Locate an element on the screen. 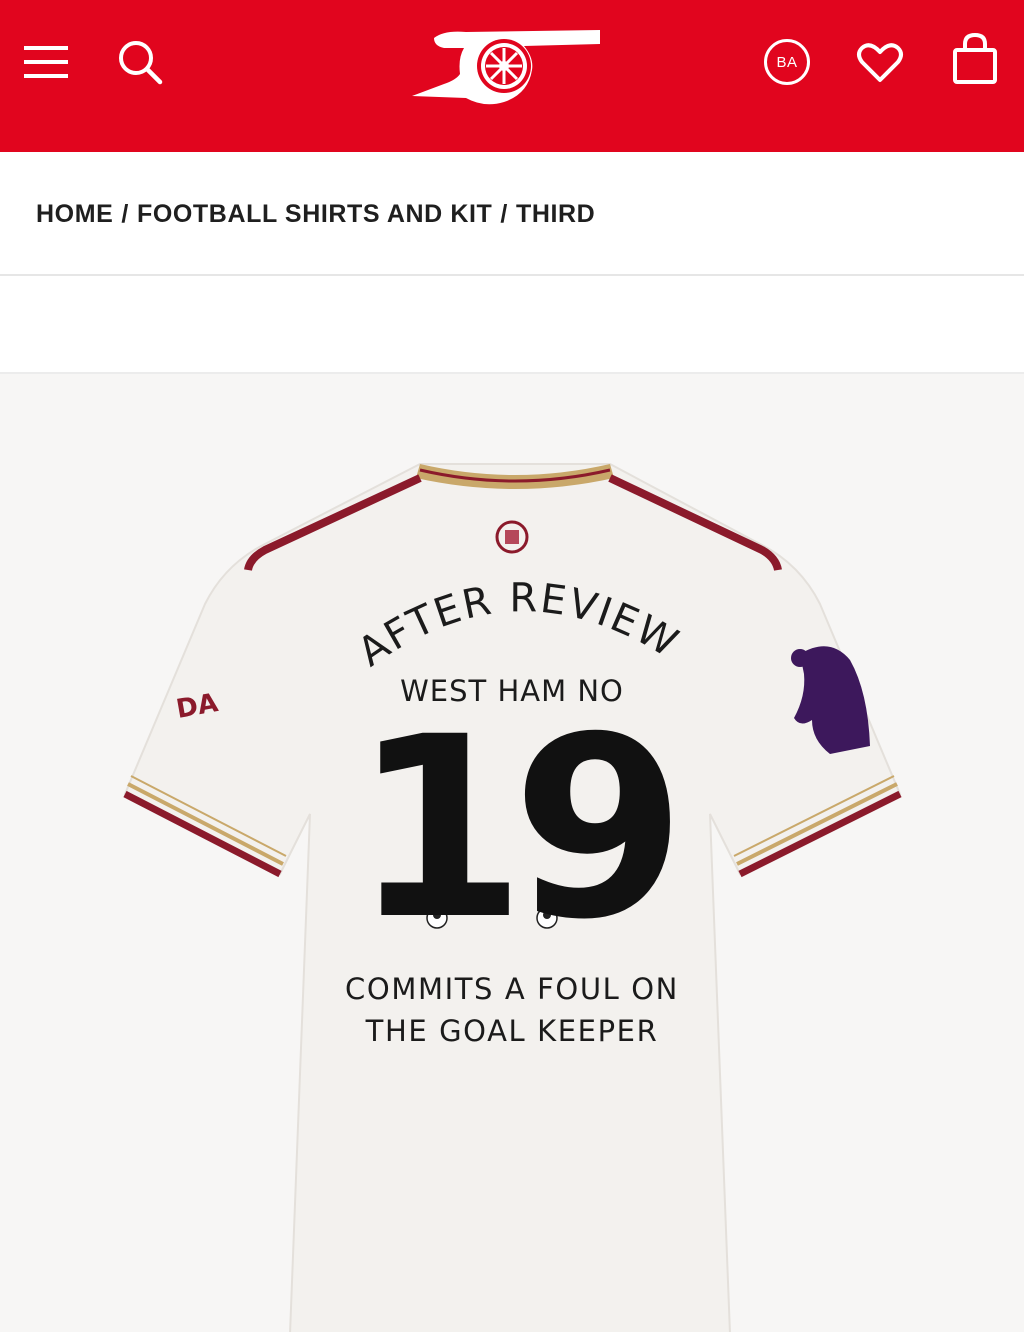 The image size is (1024, 1332). menu-icon is located at coordinates (47, 62).